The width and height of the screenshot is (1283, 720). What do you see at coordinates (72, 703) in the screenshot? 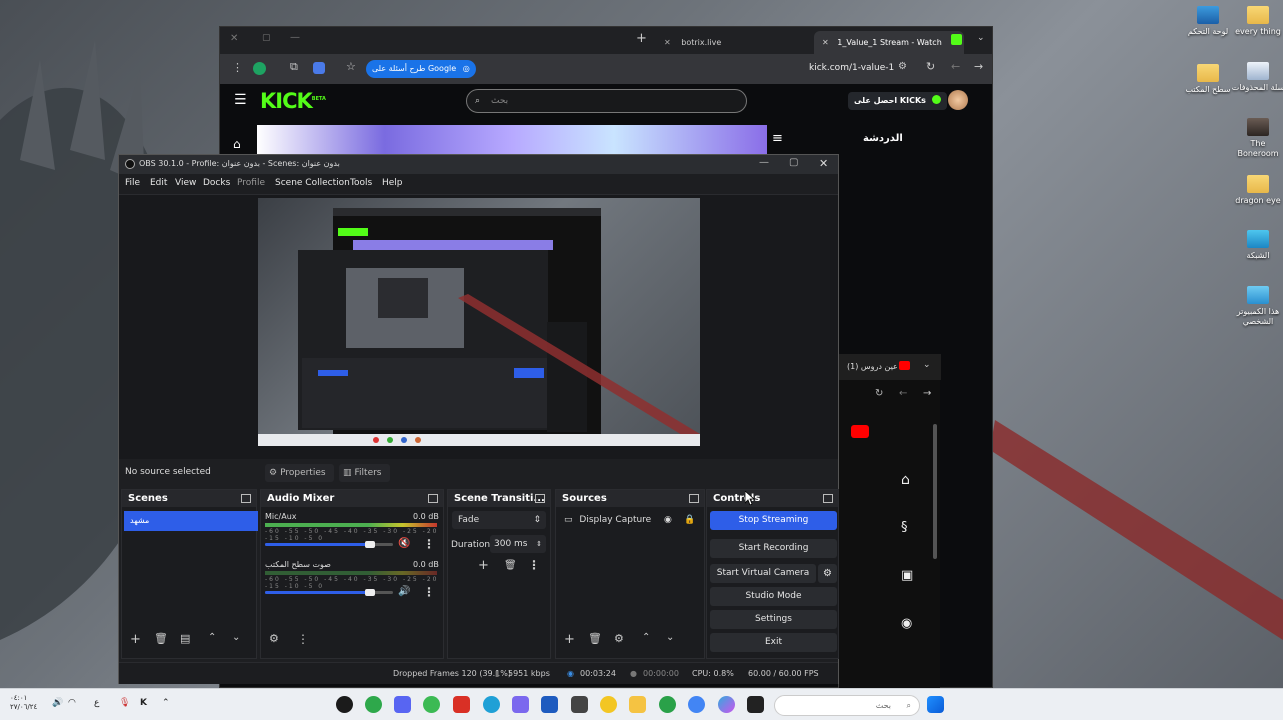
I see `wifi-icon: ◠` at bounding box center [72, 703].